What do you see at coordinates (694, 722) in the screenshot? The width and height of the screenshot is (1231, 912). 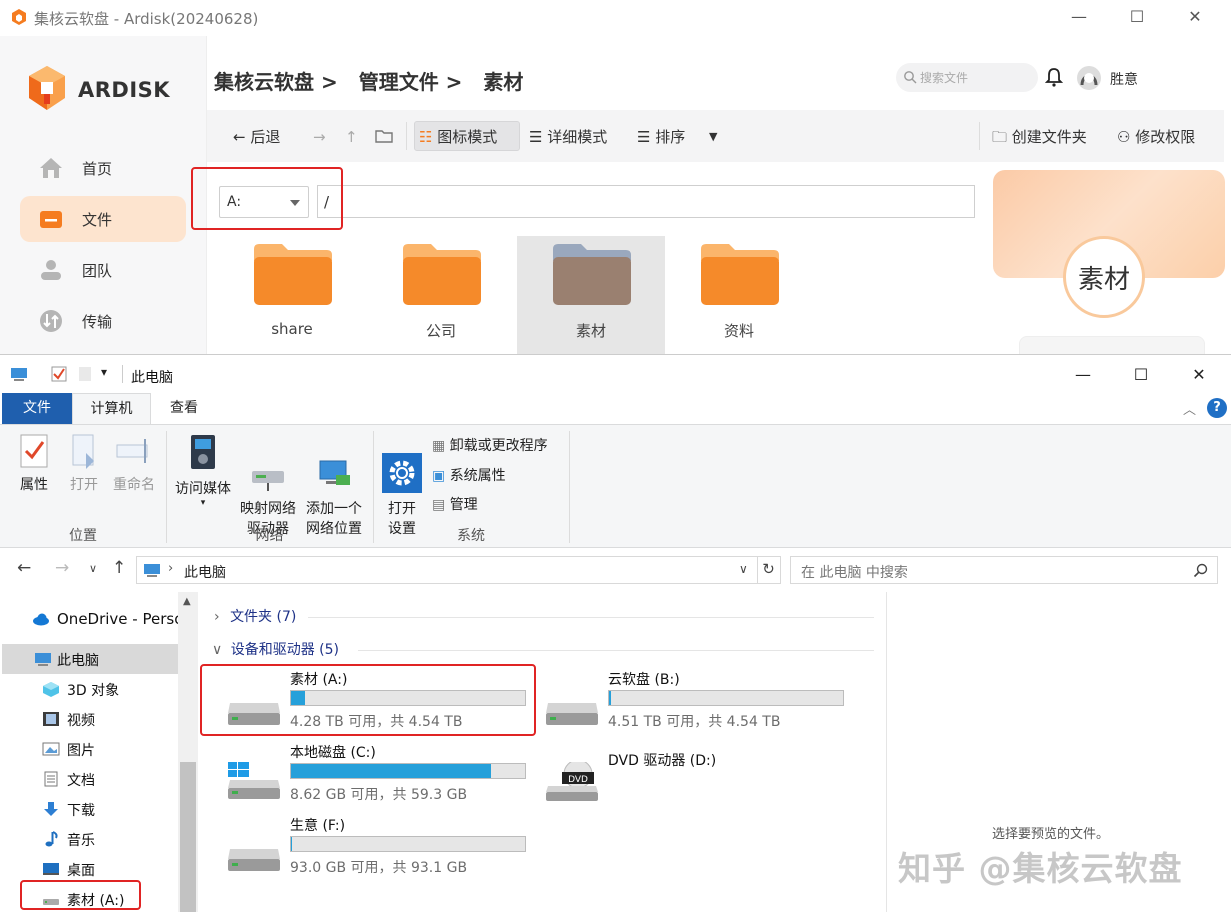 I see `drive-free-space: 4.51 TB 可用，共 4.54 TB` at bounding box center [694, 722].